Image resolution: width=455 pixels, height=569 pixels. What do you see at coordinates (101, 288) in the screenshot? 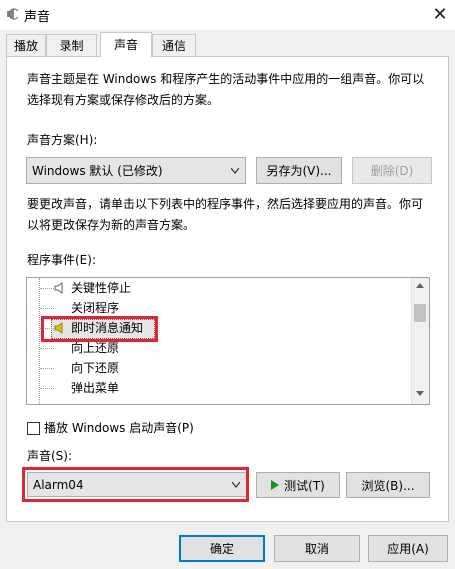
I see `list-item: 关键性停止` at bounding box center [101, 288].